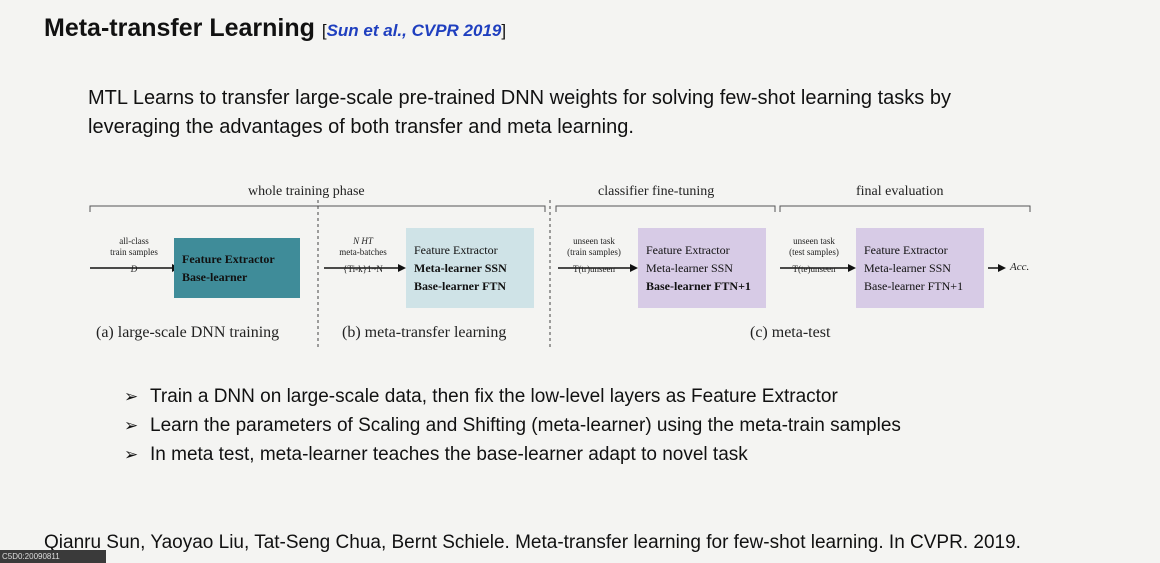  Describe the element at coordinates (594, 241) in the screenshot. I see `unseen-train-top: unseen task` at that location.